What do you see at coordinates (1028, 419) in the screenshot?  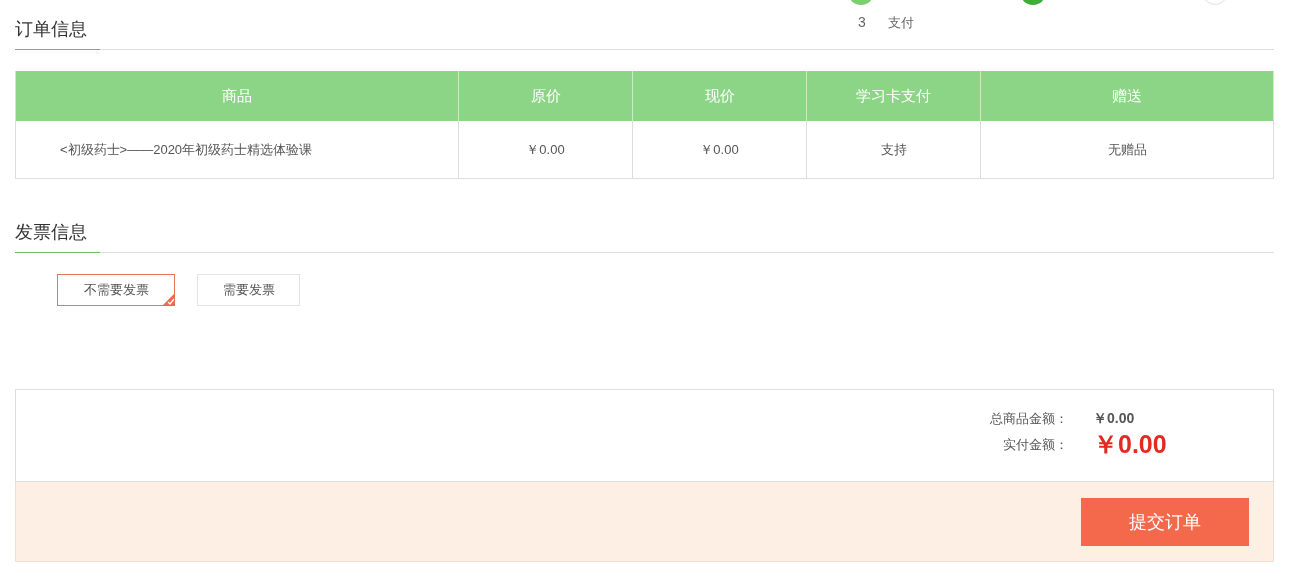 I see `total-label: 总商品金额：` at bounding box center [1028, 419].